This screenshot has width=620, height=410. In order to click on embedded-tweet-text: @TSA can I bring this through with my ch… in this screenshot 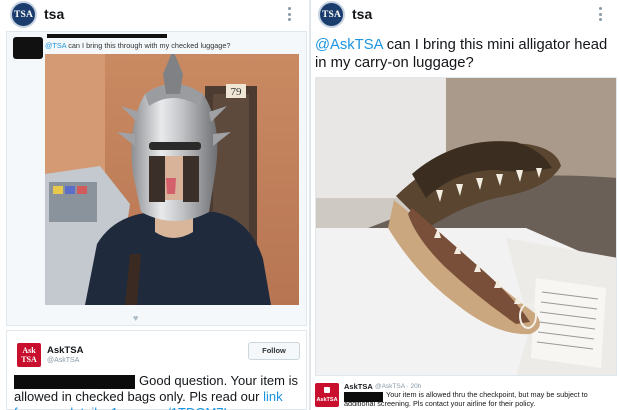, I will do `click(138, 45)`.